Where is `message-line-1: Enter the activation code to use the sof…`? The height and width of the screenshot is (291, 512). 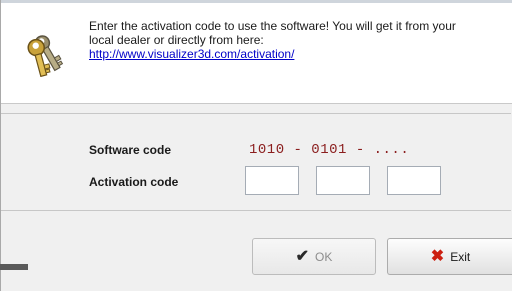
message-line-1: Enter the activation code to use the sof… is located at coordinates (272, 26).